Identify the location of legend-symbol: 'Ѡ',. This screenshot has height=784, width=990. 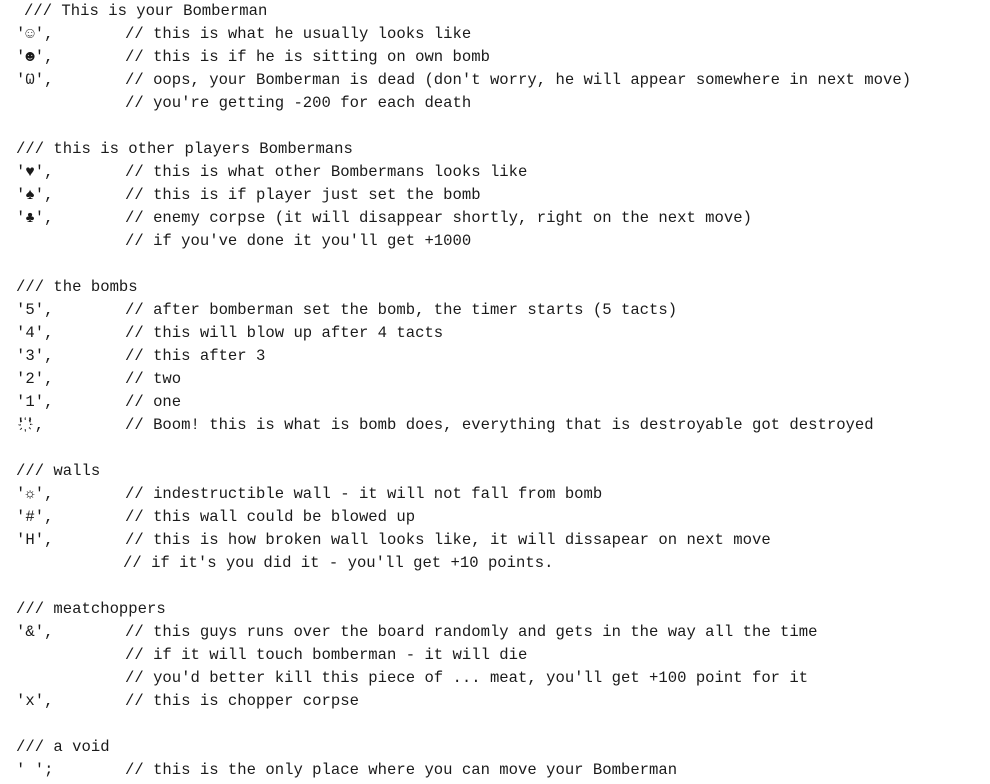
(35, 80).